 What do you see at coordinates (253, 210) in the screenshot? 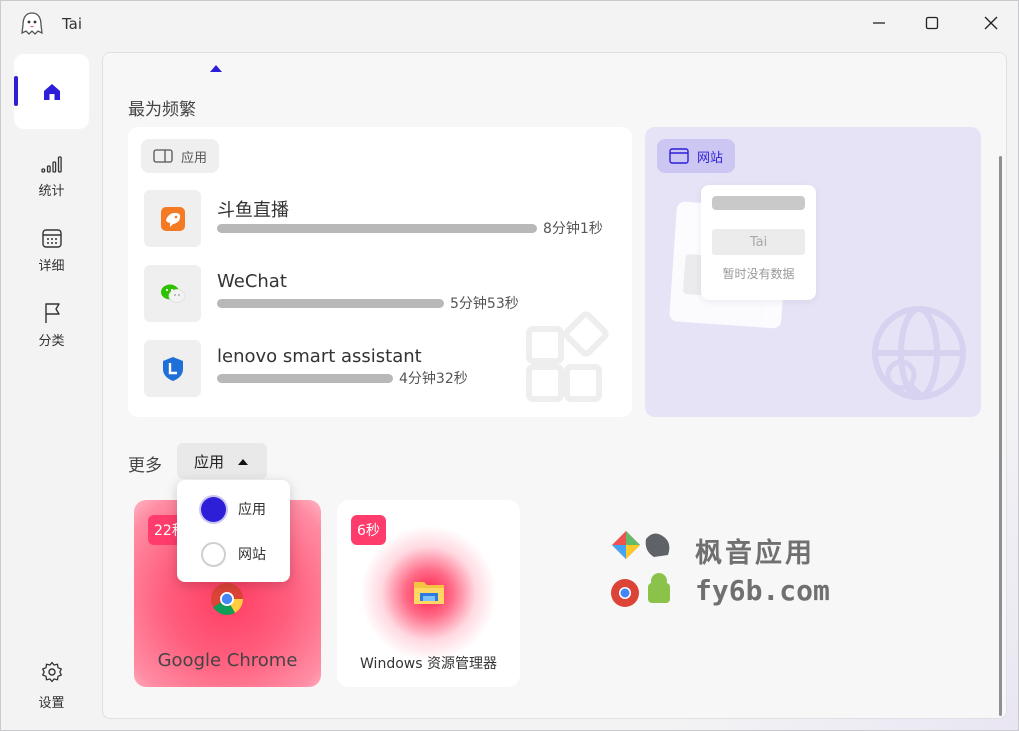
I see `app-name: 斗鱼直播` at bounding box center [253, 210].